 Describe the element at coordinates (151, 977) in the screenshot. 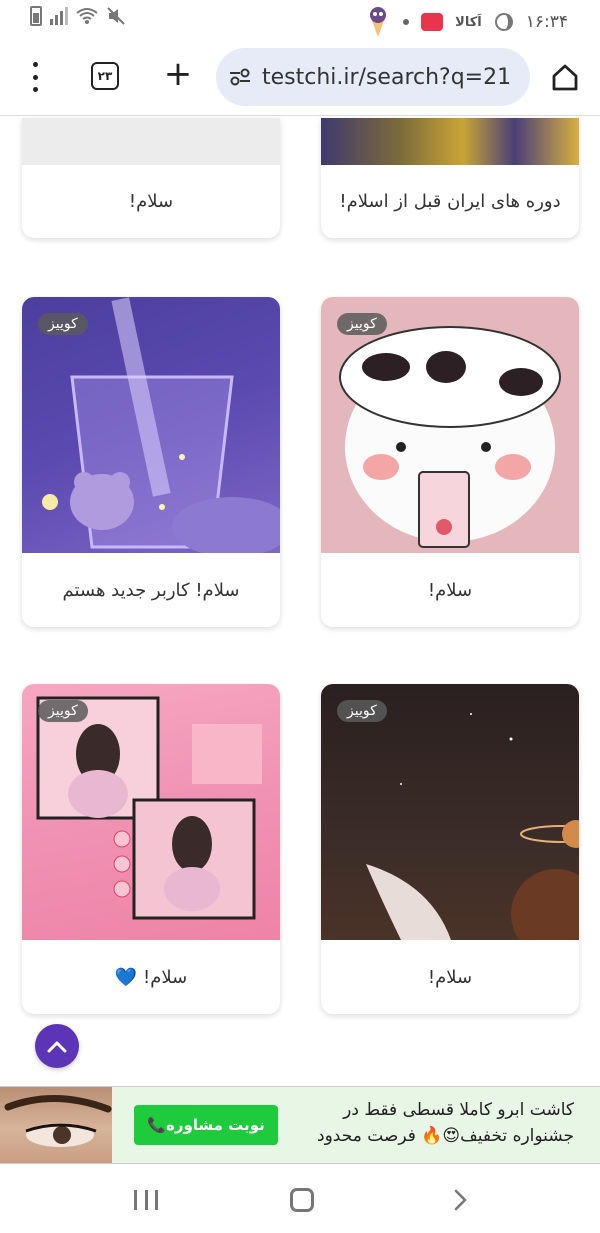

I see `card-title: سلام! 💙` at that location.